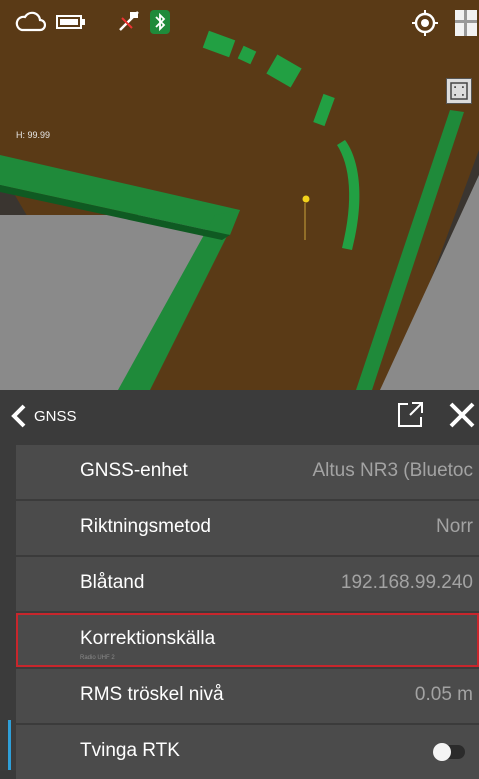 Image resolution: width=479 pixels, height=779 pixels. What do you see at coordinates (462, 415) in the screenshot?
I see `close-icon` at bounding box center [462, 415].